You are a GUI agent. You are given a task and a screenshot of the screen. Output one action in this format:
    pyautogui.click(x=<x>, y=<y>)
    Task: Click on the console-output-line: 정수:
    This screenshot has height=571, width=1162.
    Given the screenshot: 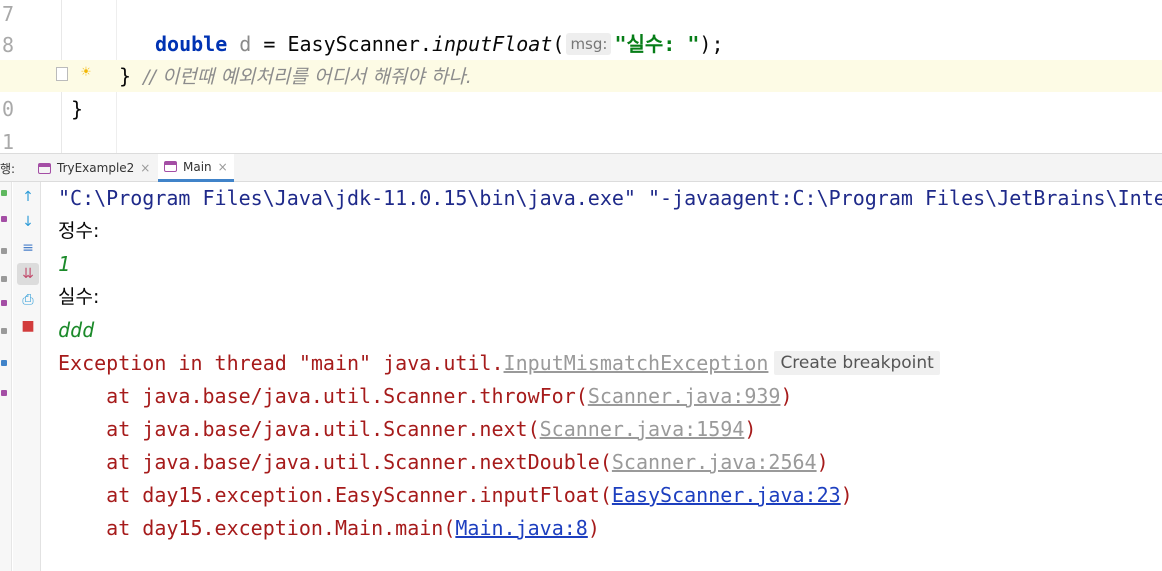 What is the action you would take?
    pyautogui.click(x=79, y=231)
    